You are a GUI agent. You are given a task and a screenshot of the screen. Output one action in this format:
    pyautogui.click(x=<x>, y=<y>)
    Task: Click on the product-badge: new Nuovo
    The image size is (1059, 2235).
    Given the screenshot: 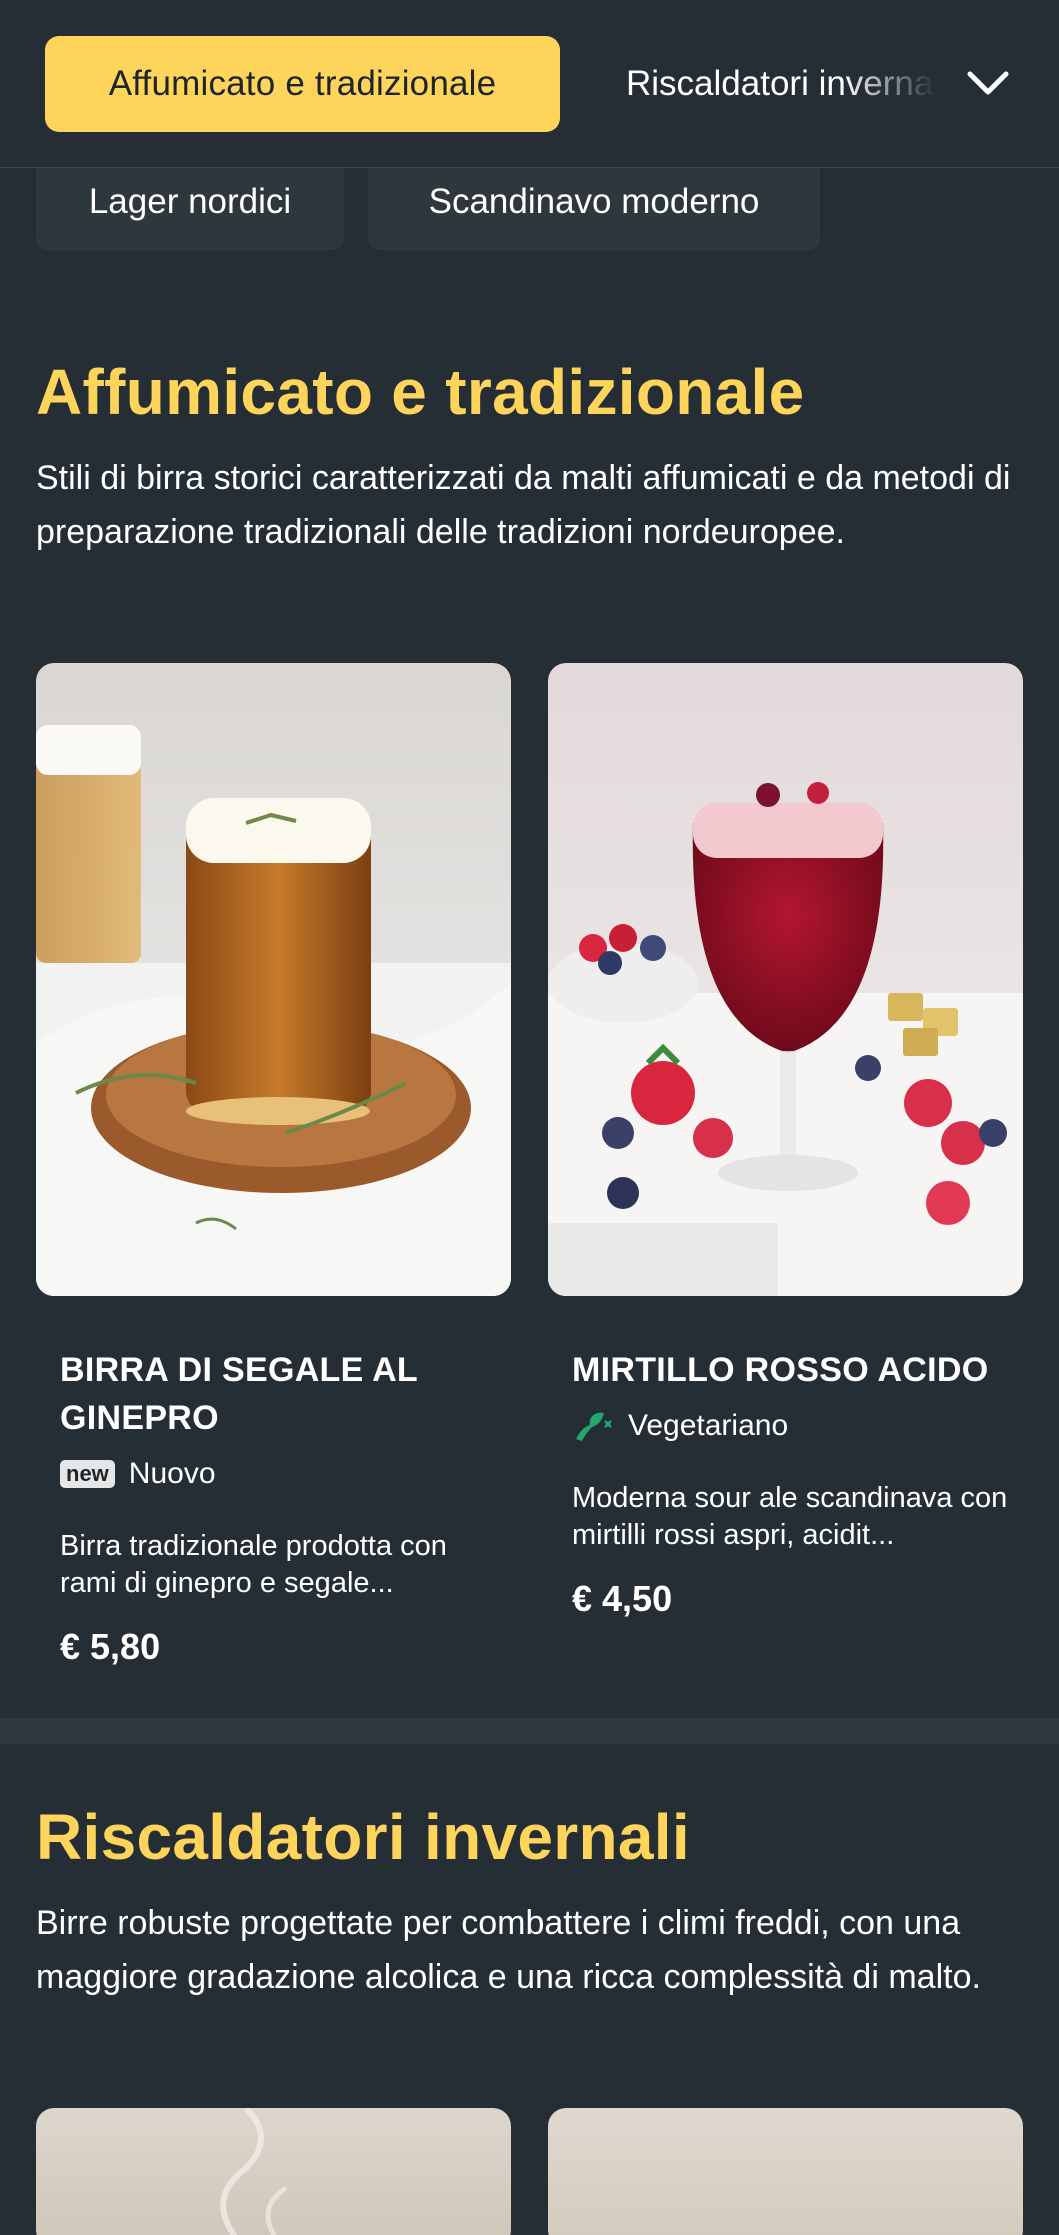 What is the action you would take?
    pyautogui.click(x=138, y=1474)
    